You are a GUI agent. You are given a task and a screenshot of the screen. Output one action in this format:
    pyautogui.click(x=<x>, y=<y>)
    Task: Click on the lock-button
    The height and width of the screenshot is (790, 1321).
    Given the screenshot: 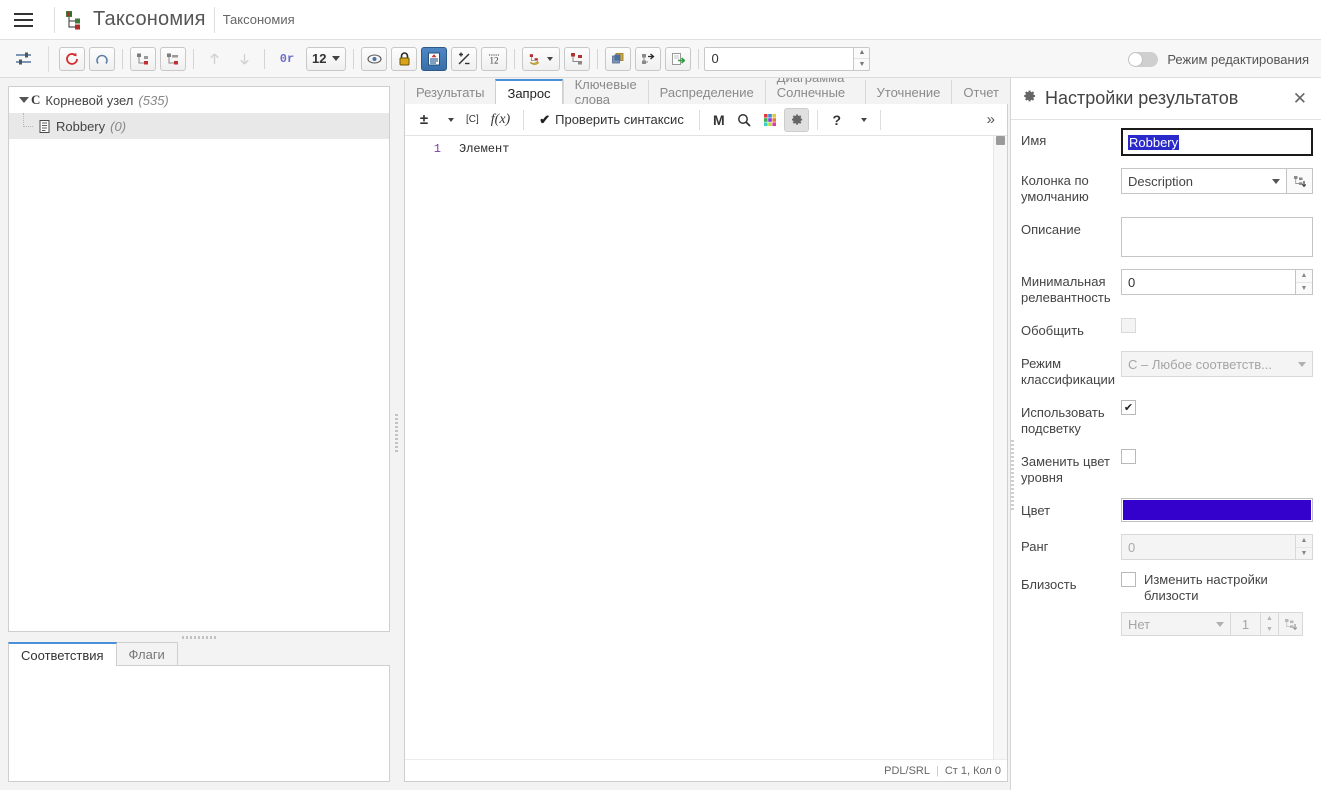 What is the action you would take?
    pyautogui.click(x=404, y=58)
    